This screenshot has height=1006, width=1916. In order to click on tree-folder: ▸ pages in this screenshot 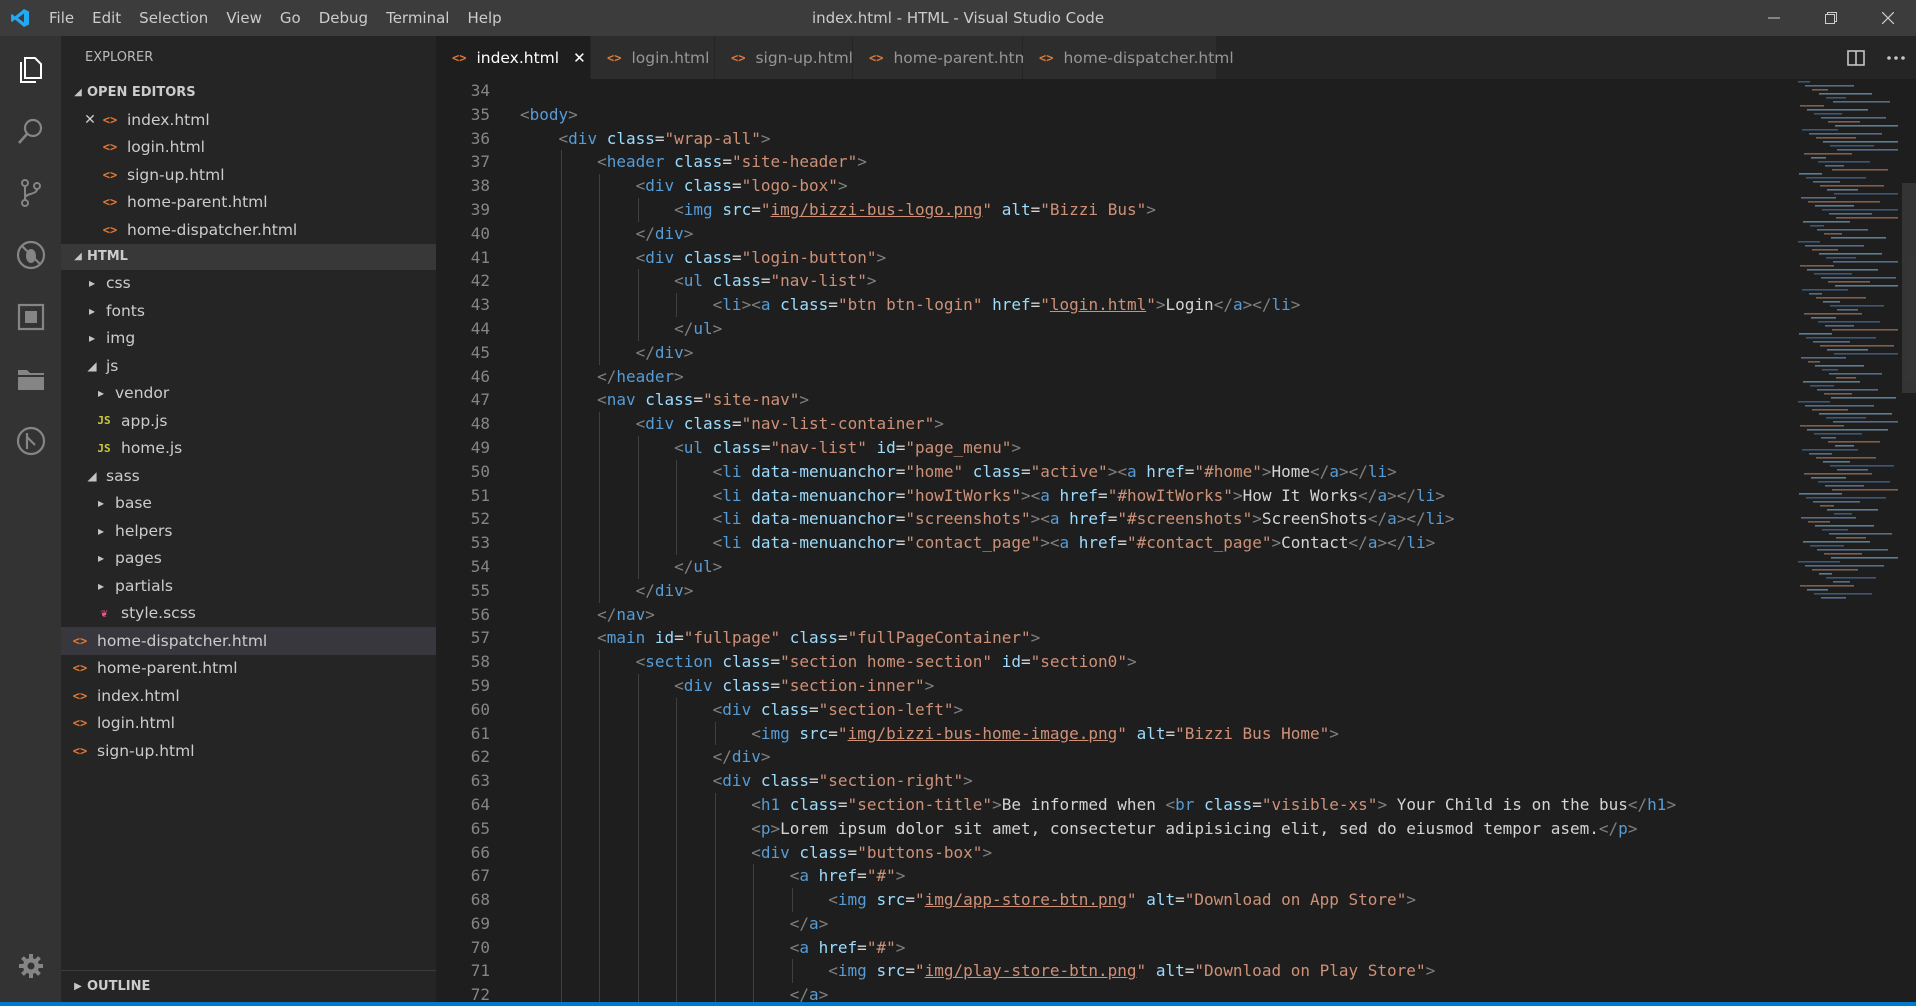, I will do `click(248, 559)`.